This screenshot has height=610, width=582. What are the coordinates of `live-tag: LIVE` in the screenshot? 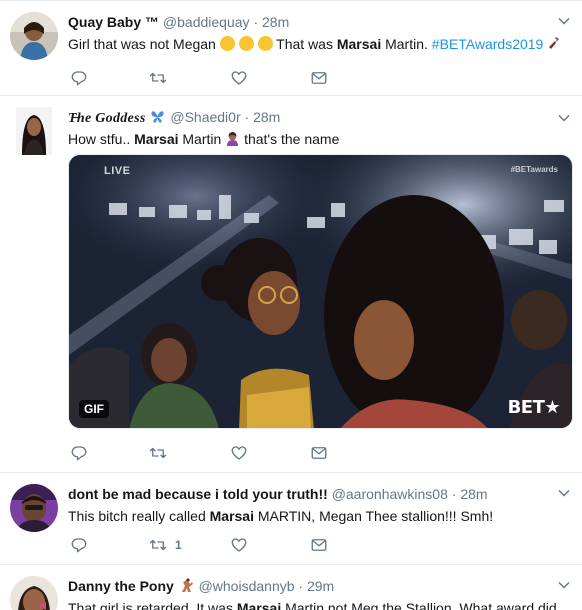 It's located at (117, 171).